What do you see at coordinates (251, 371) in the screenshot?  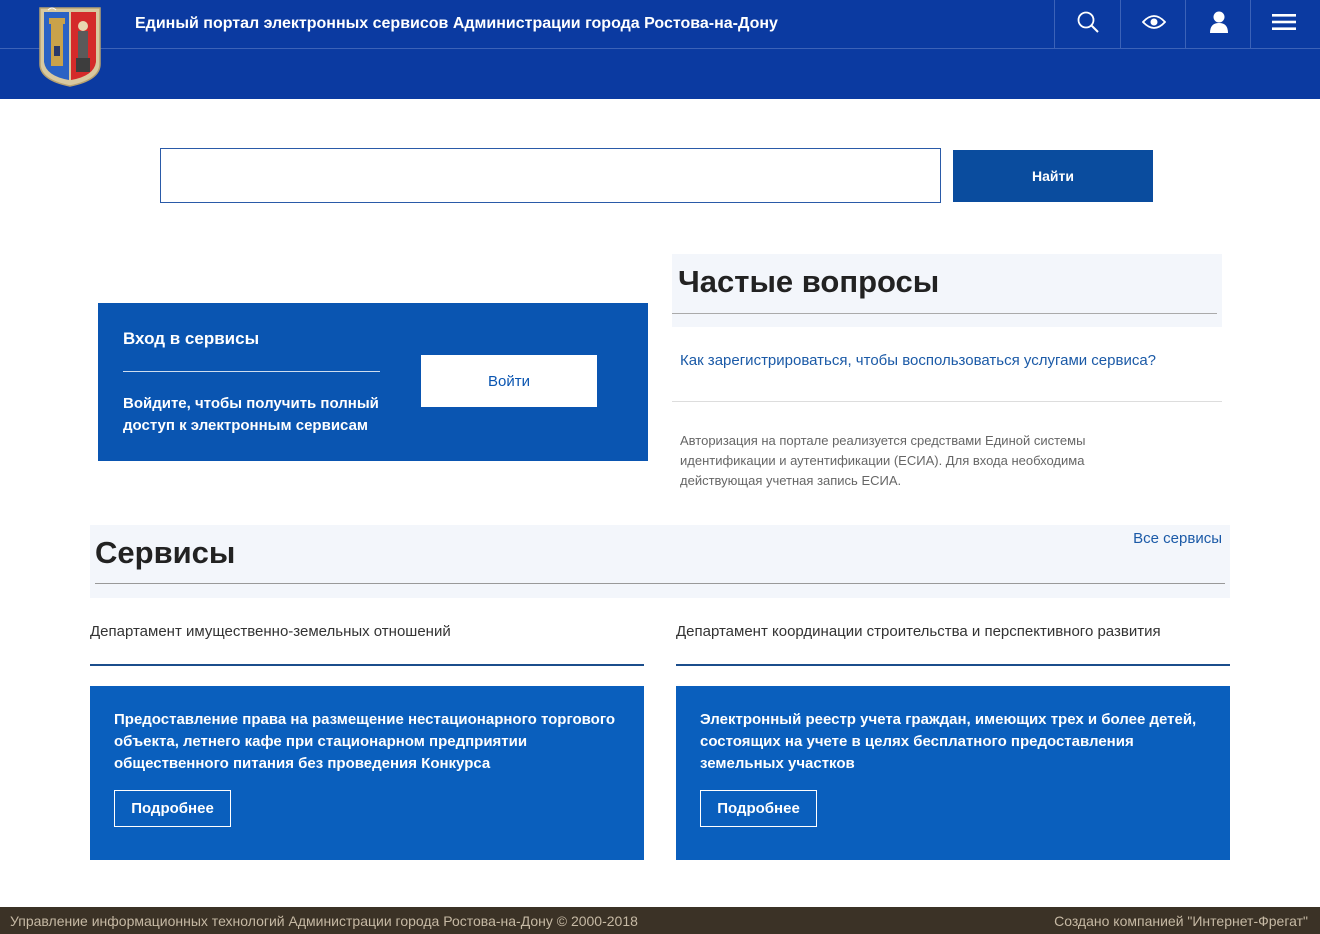 I see `login-divider` at bounding box center [251, 371].